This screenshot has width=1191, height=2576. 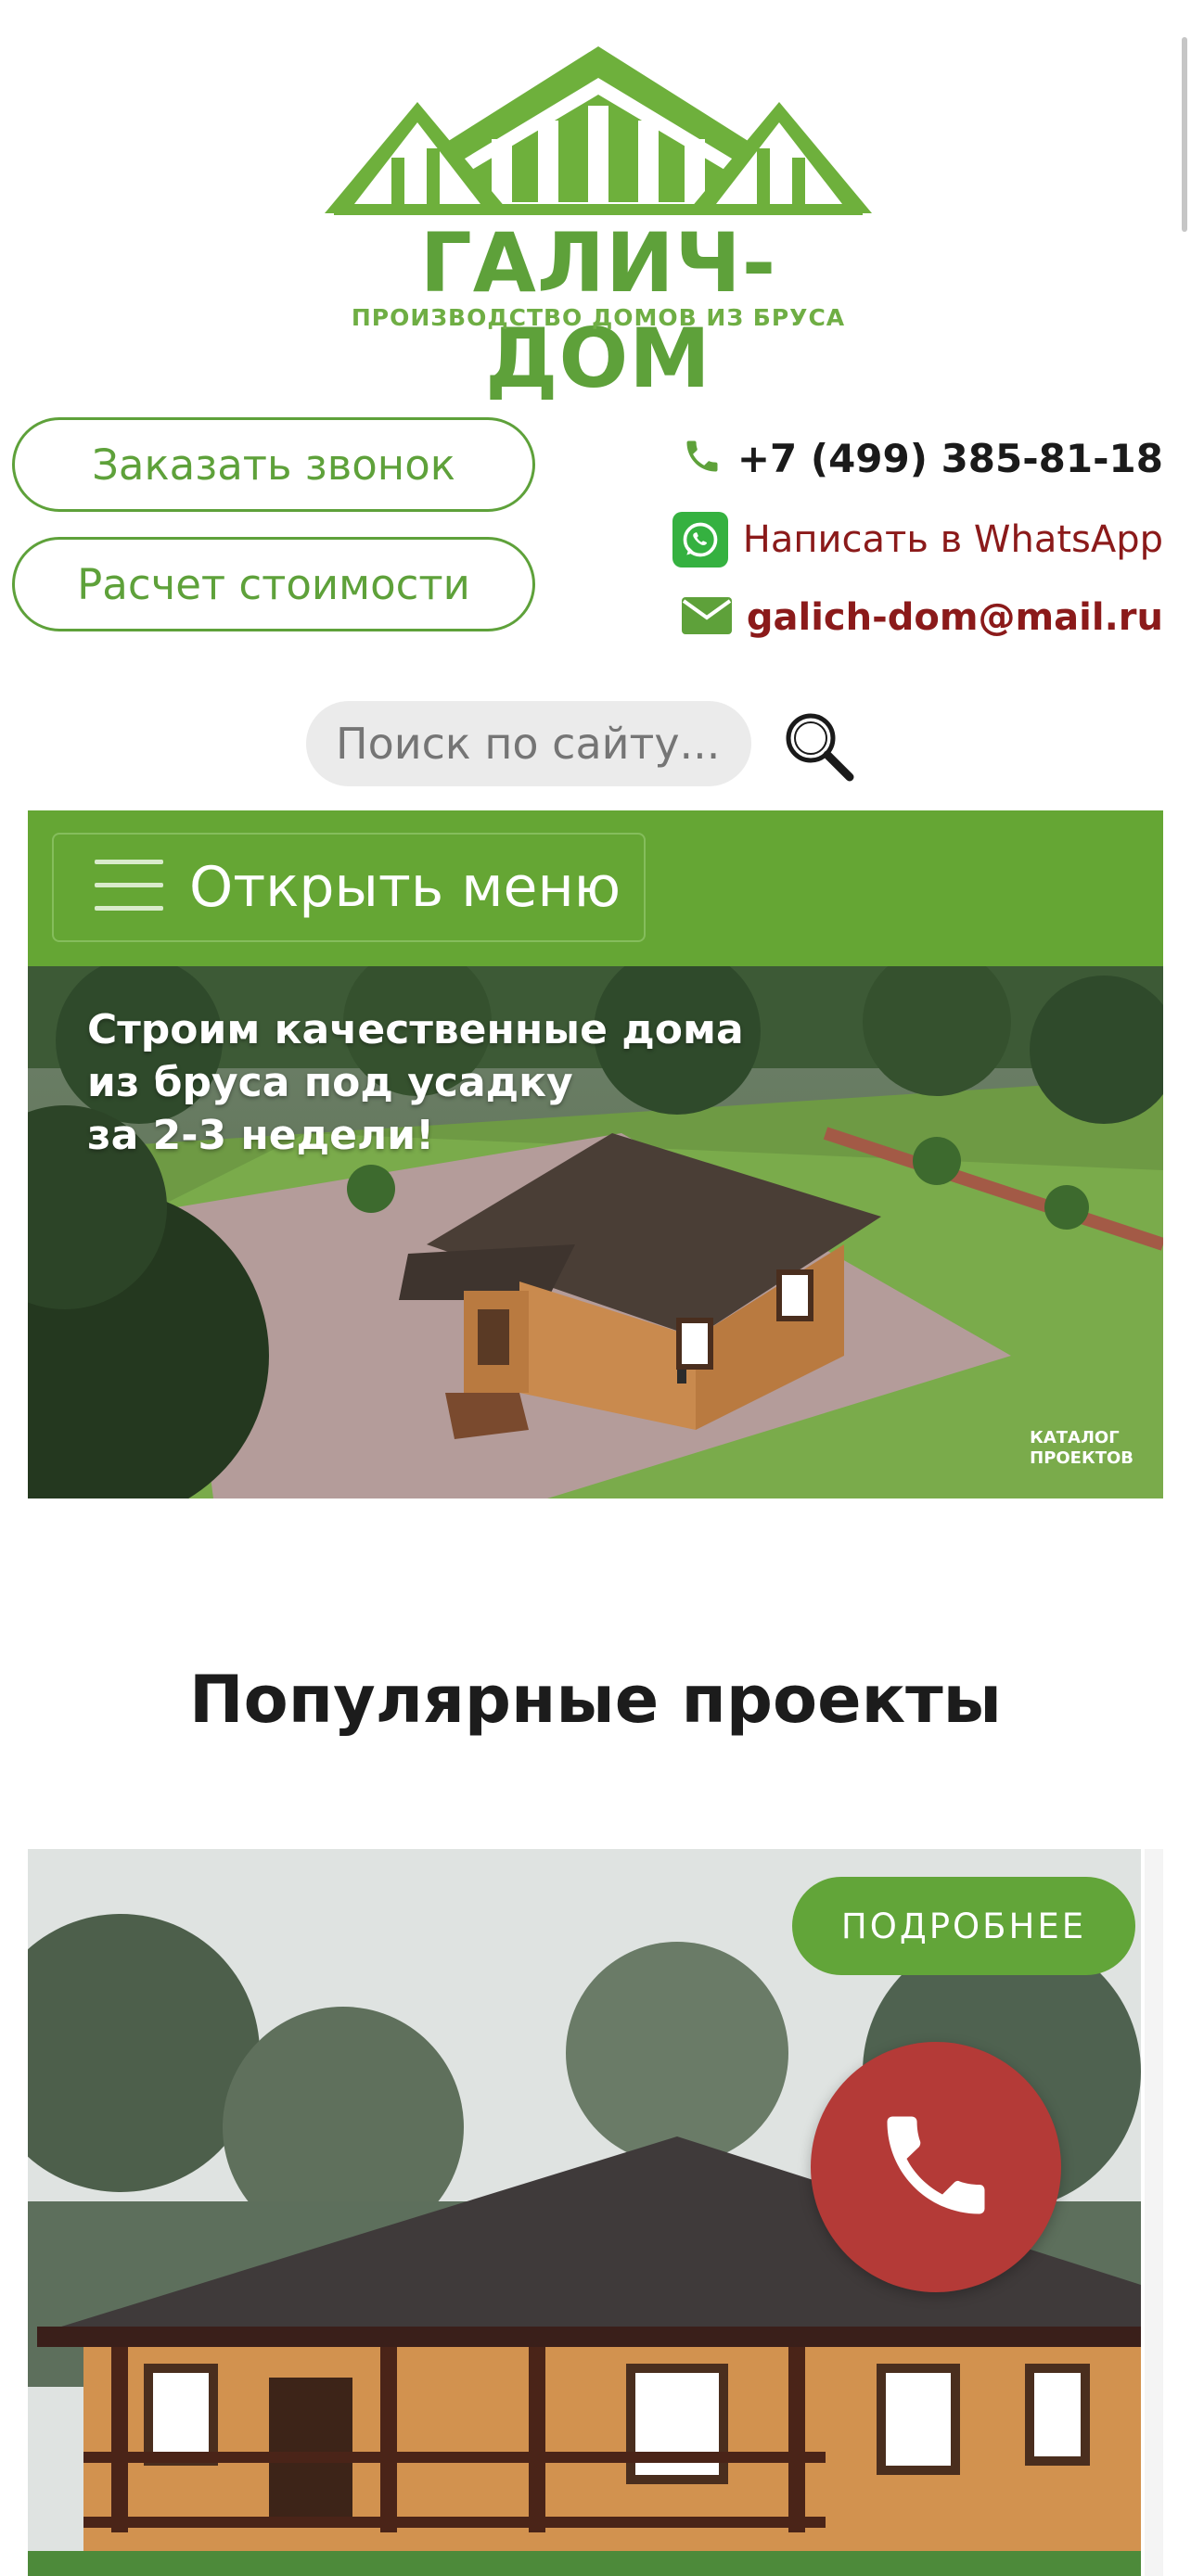 What do you see at coordinates (818, 746) in the screenshot?
I see `search-icon` at bounding box center [818, 746].